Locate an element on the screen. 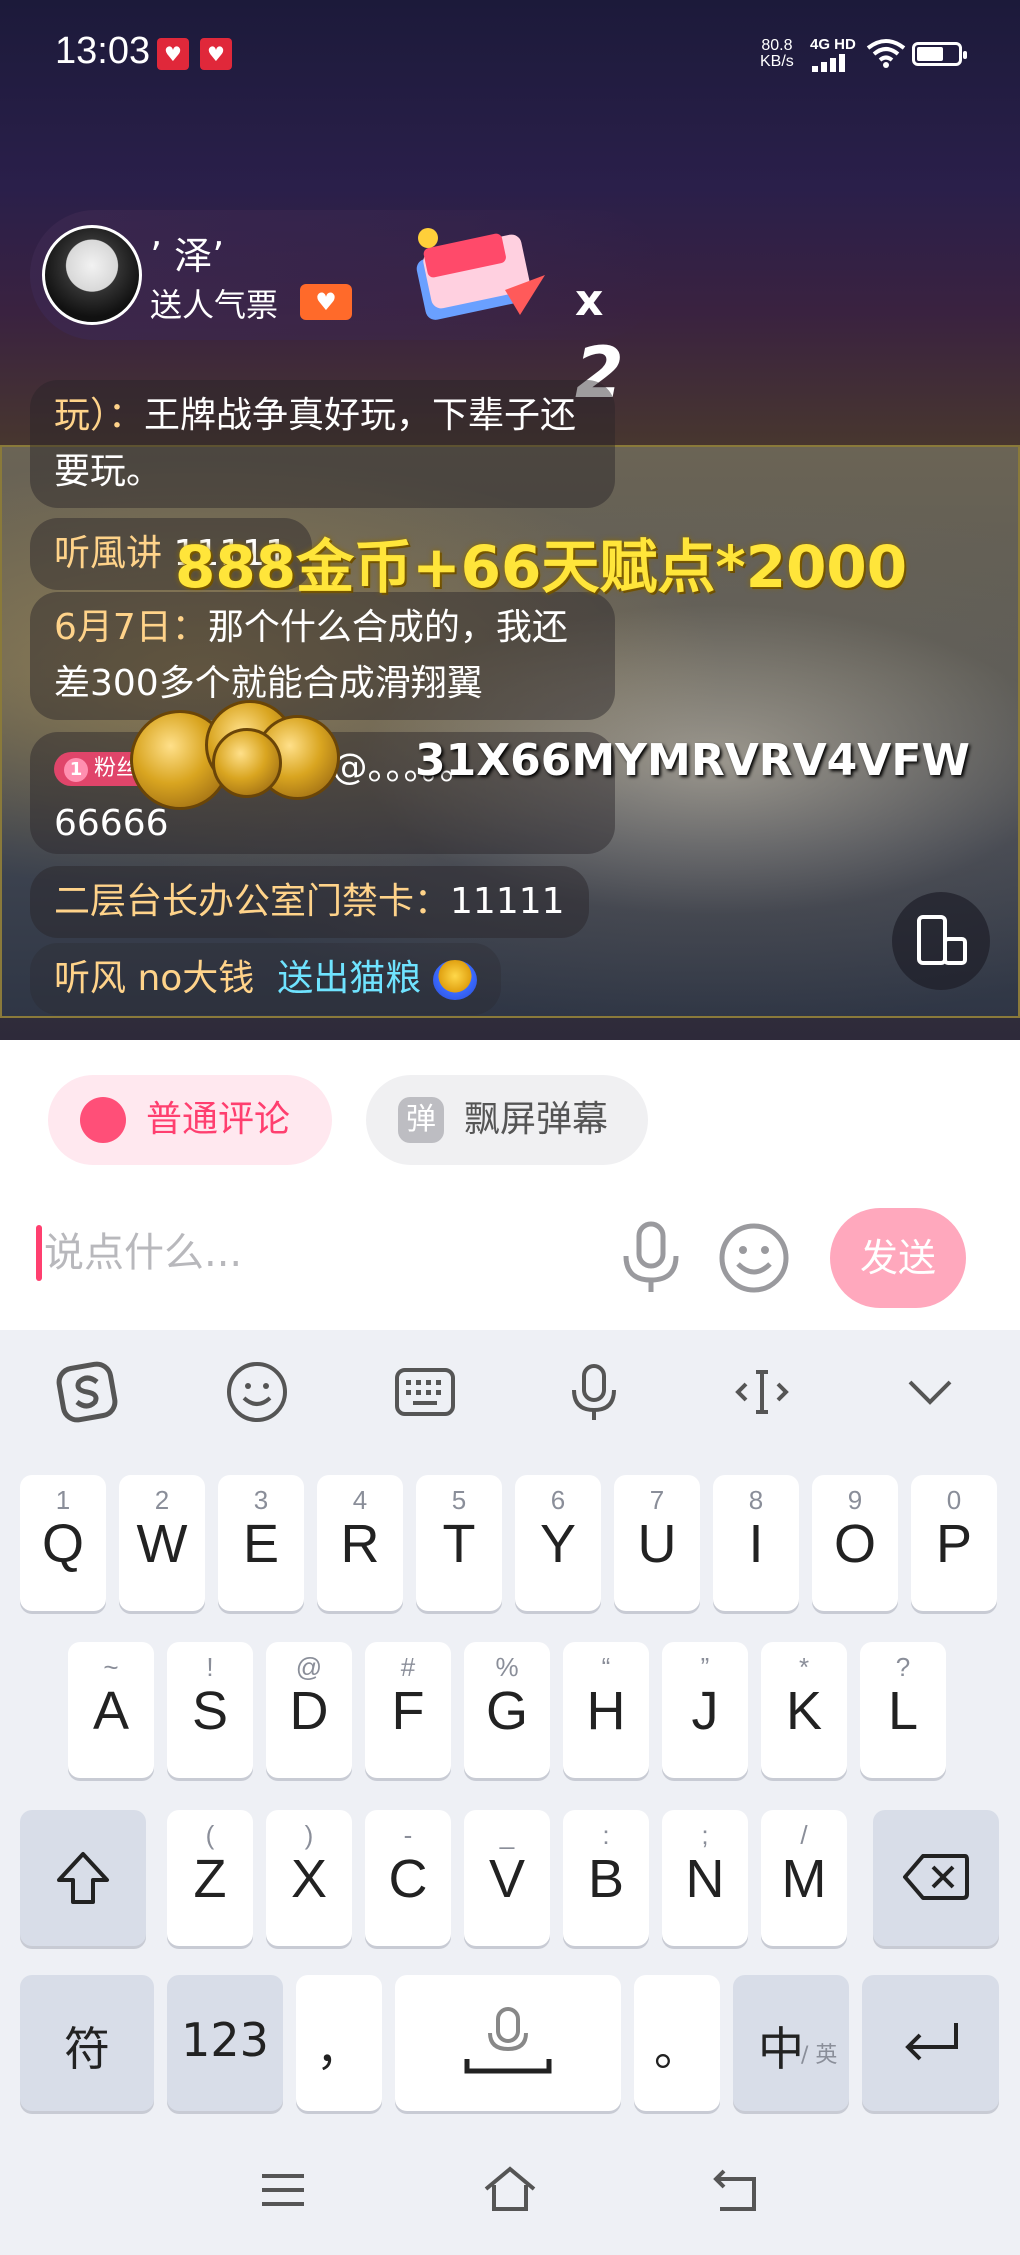 This screenshot has height=2255, width=1020. key-hint: # is located at coordinates (408, 1667).